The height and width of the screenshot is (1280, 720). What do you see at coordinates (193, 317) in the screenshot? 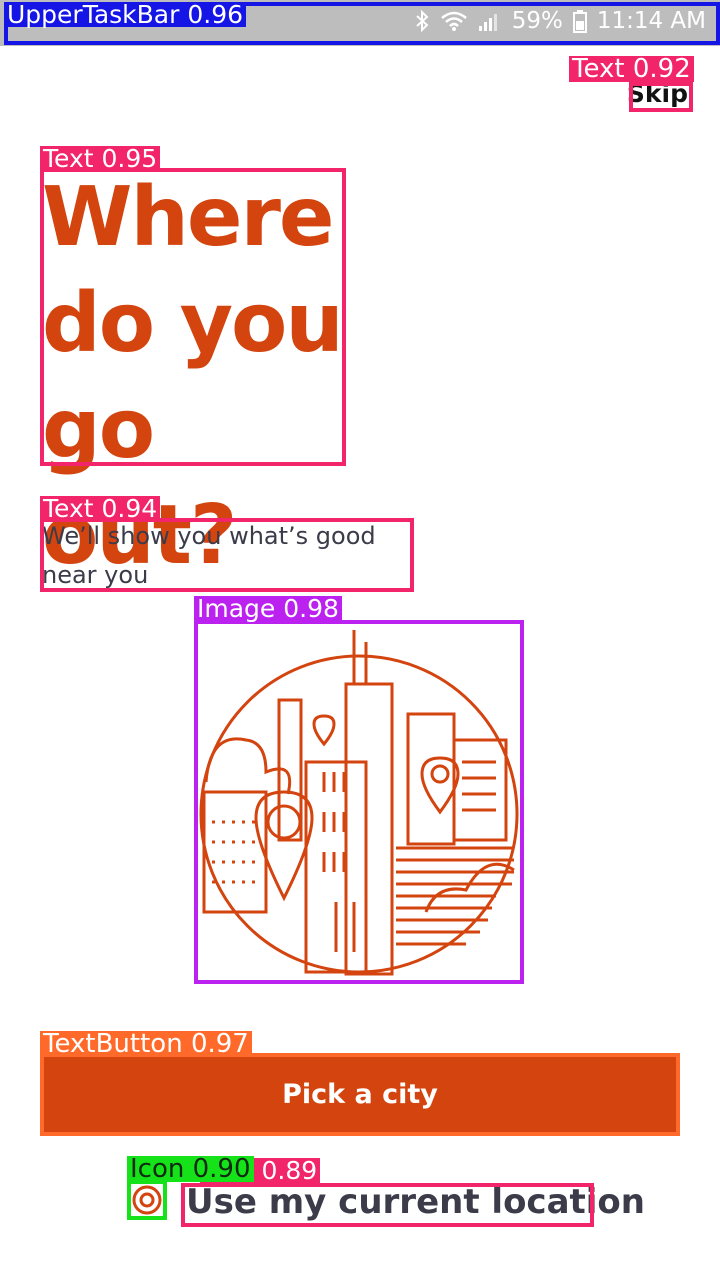
I see `detection-box-headline` at bounding box center [193, 317].